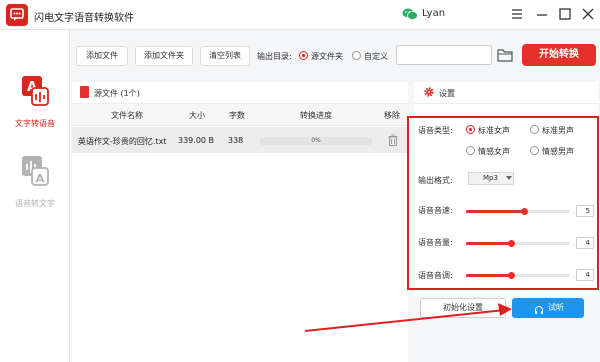 Image resolution: width=600 pixels, height=362 pixels. Describe the element at coordinates (327, 56) in the screenshot. I see `radio-source-folder-label: 源文件夹` at that location.